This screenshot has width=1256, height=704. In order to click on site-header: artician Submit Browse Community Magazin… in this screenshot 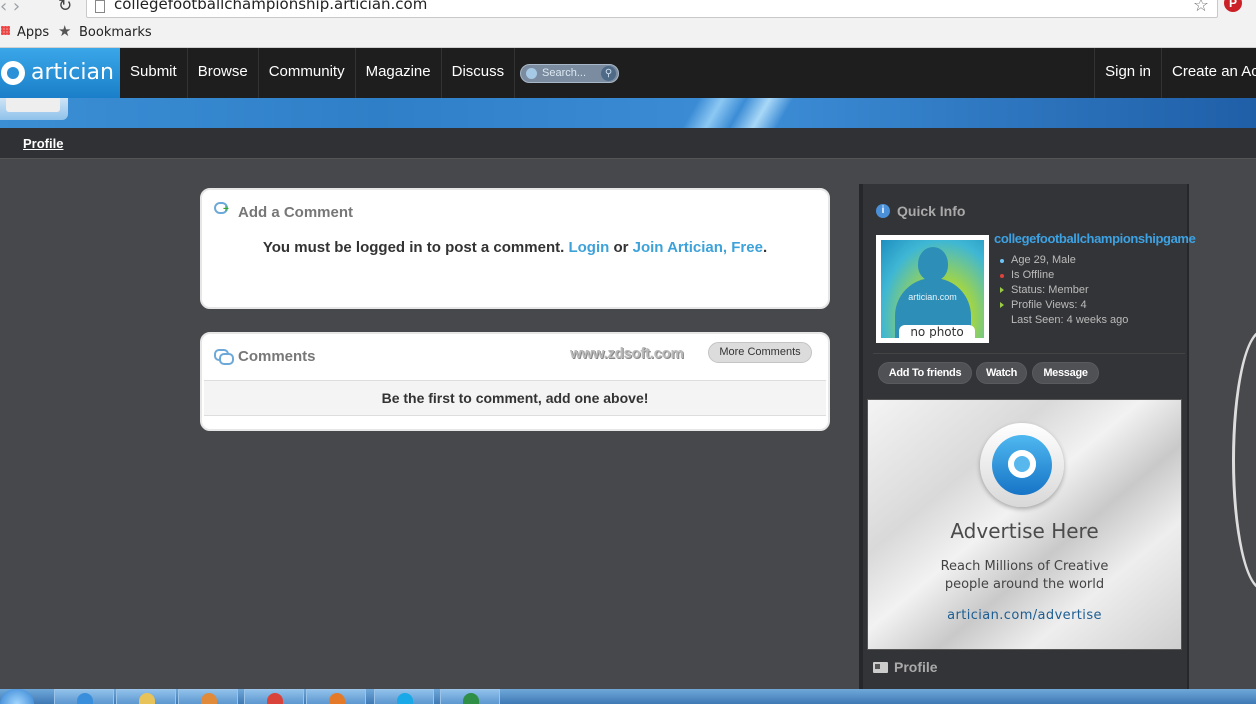, I will do `click(628, 73)`.